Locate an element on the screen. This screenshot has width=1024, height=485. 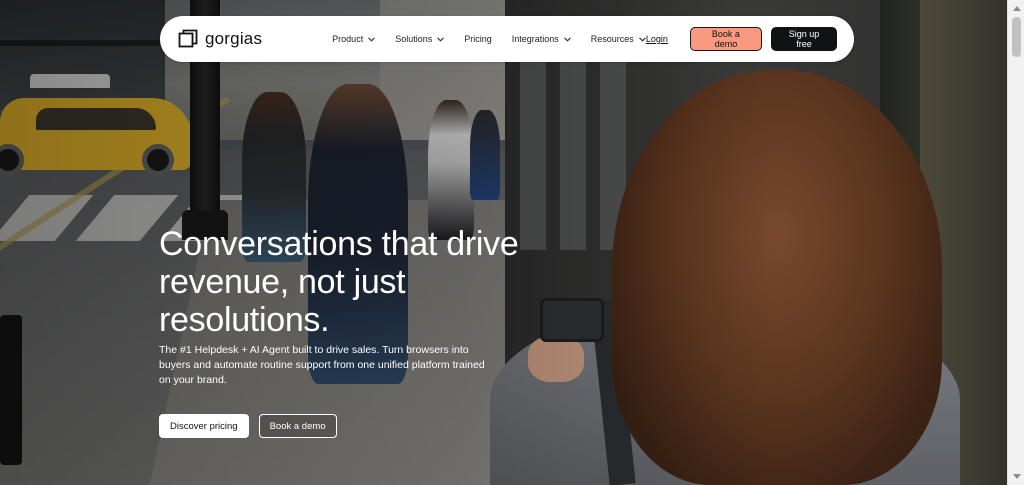
scrollbar-thumb is located at coordinates (1016, 37).